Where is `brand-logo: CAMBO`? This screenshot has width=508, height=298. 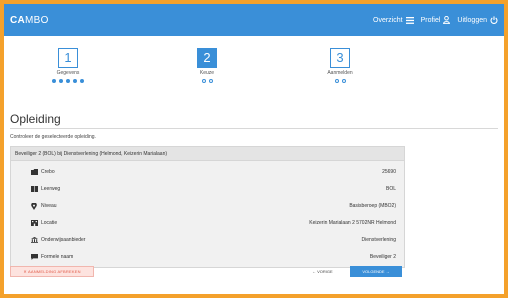
brand-logo: CAMBO is located at coordinates (29, 20).